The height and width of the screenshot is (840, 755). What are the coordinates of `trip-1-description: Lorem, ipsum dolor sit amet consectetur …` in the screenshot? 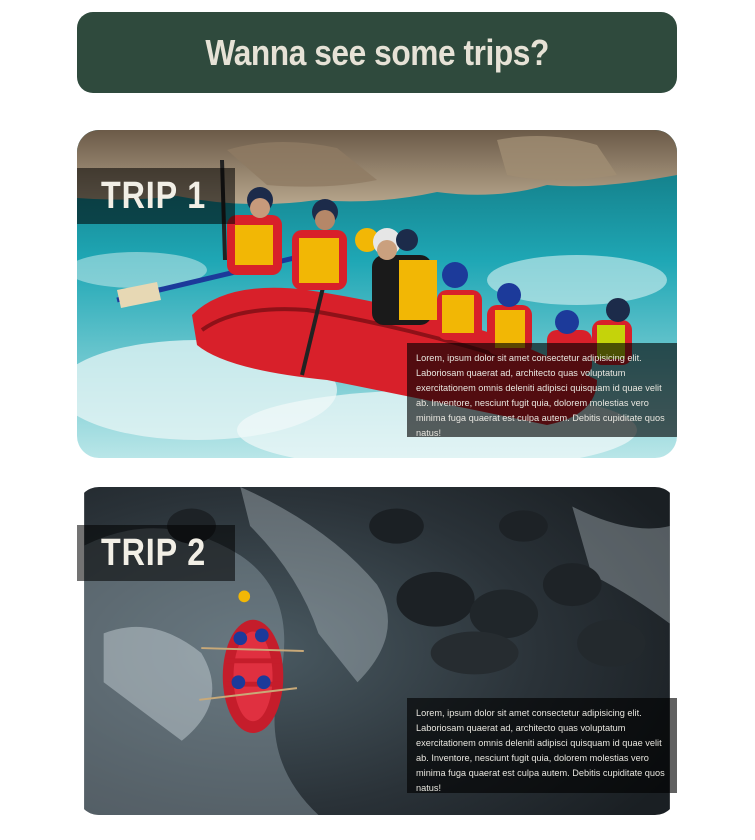 It's located at (542, 390).